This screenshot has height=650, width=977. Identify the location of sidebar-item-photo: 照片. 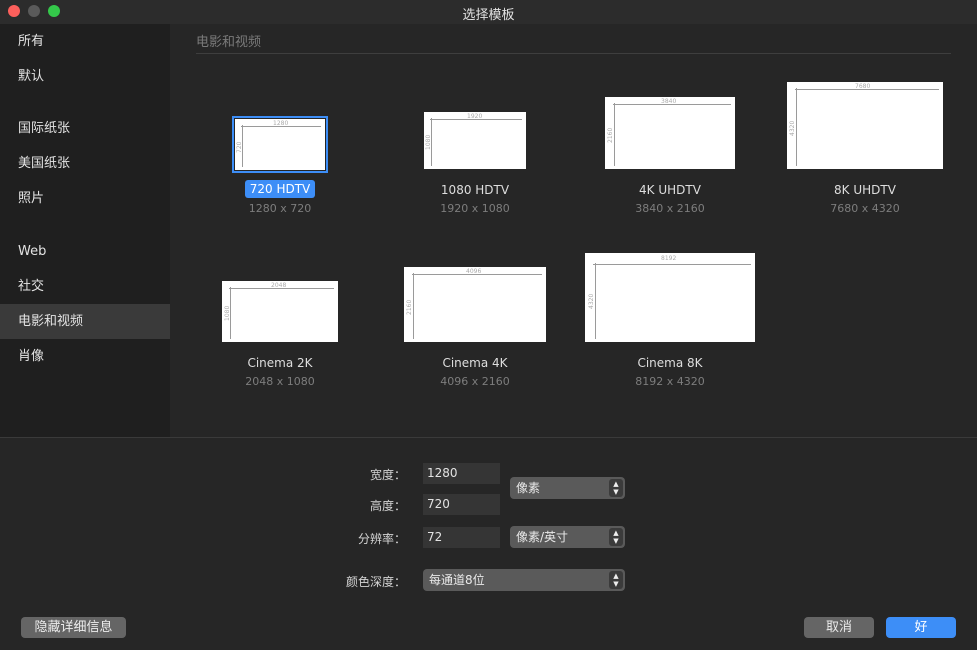
(85, 198).